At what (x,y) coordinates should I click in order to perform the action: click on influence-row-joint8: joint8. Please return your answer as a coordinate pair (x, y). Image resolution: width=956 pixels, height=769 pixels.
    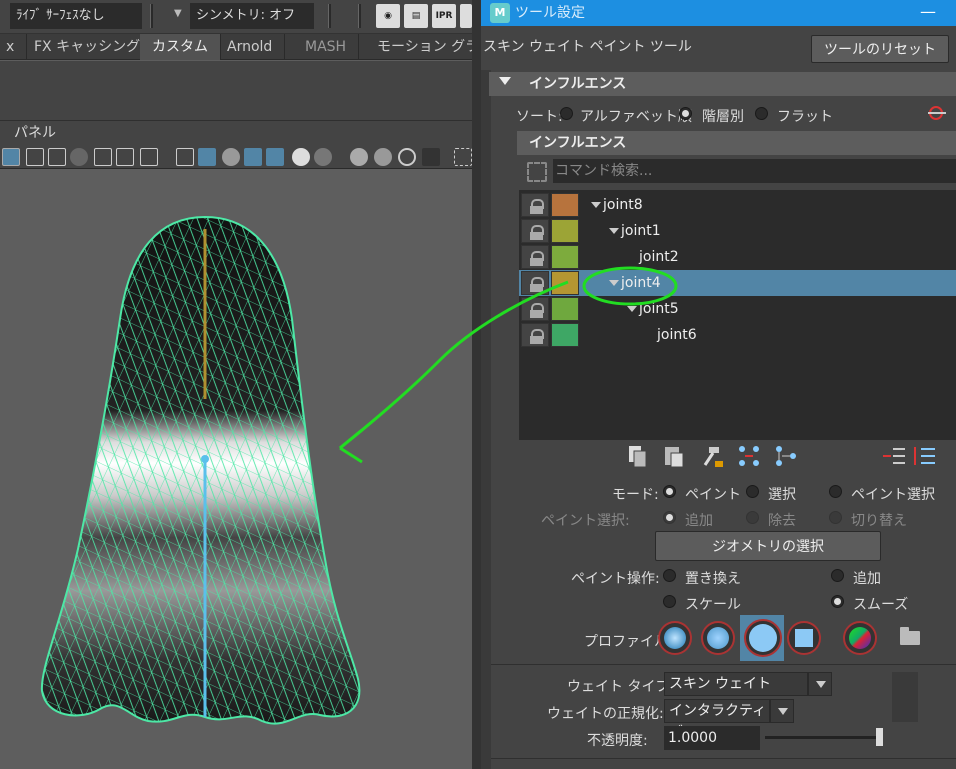
    Looking at the image, I should click on (737, 205).